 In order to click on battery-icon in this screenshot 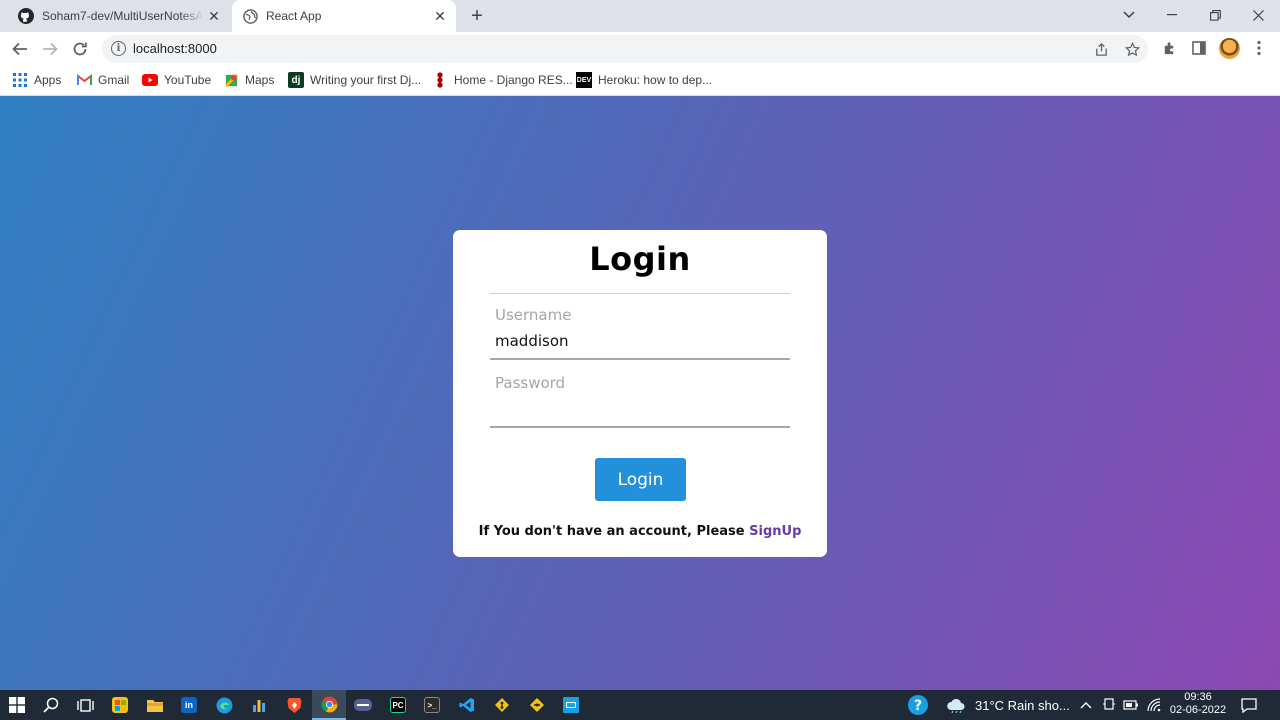, I will do `click(1131, 705)`.